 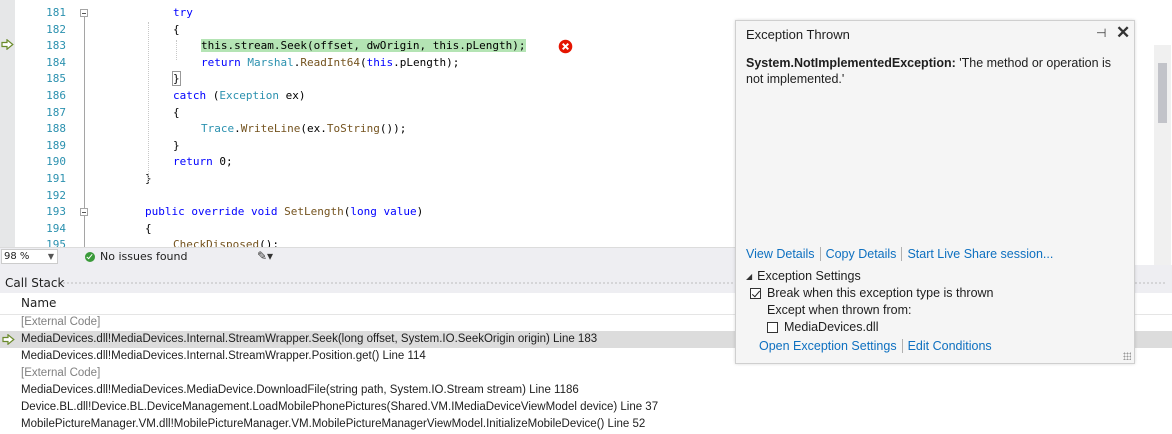 I want to click on editor-vertical-scrollbar, so click(x=1162, y=156).